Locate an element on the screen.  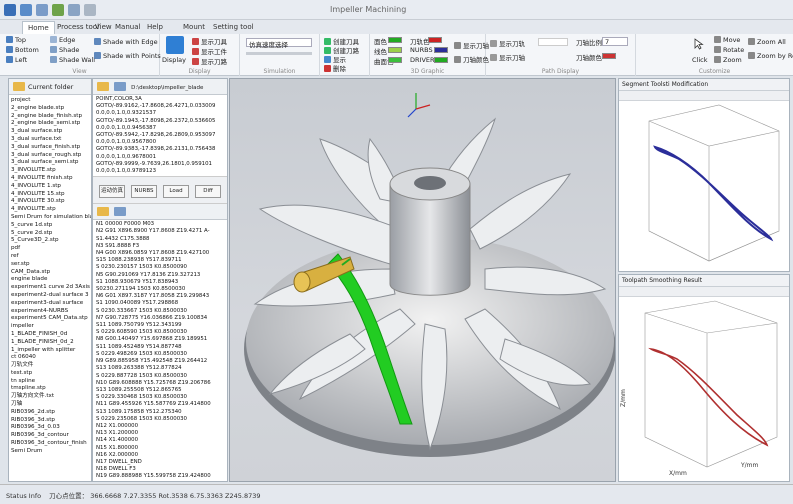
file-tree-item: 4_INVOLUTE 1.stp is located at coordinates (50, 187).